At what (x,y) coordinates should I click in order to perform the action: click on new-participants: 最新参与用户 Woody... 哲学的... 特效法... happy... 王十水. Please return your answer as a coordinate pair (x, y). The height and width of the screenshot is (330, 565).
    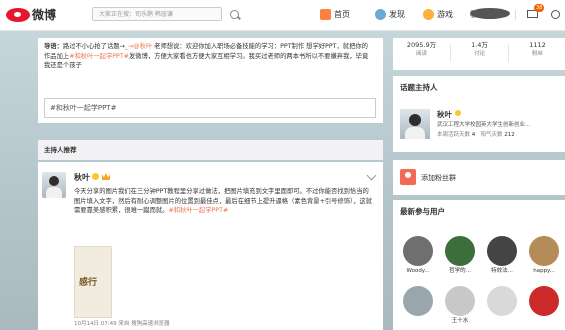
    Looking at the image, I should click on (479, 265).